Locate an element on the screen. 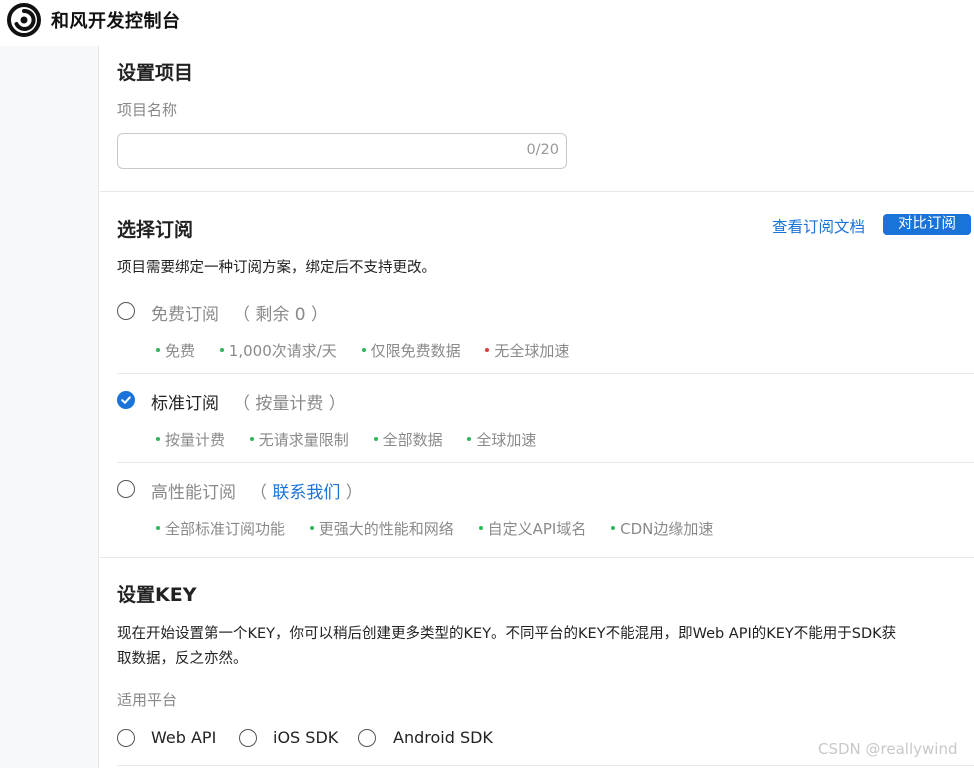  project-name-counter: 0/20 is located at coordinates (542, 150).